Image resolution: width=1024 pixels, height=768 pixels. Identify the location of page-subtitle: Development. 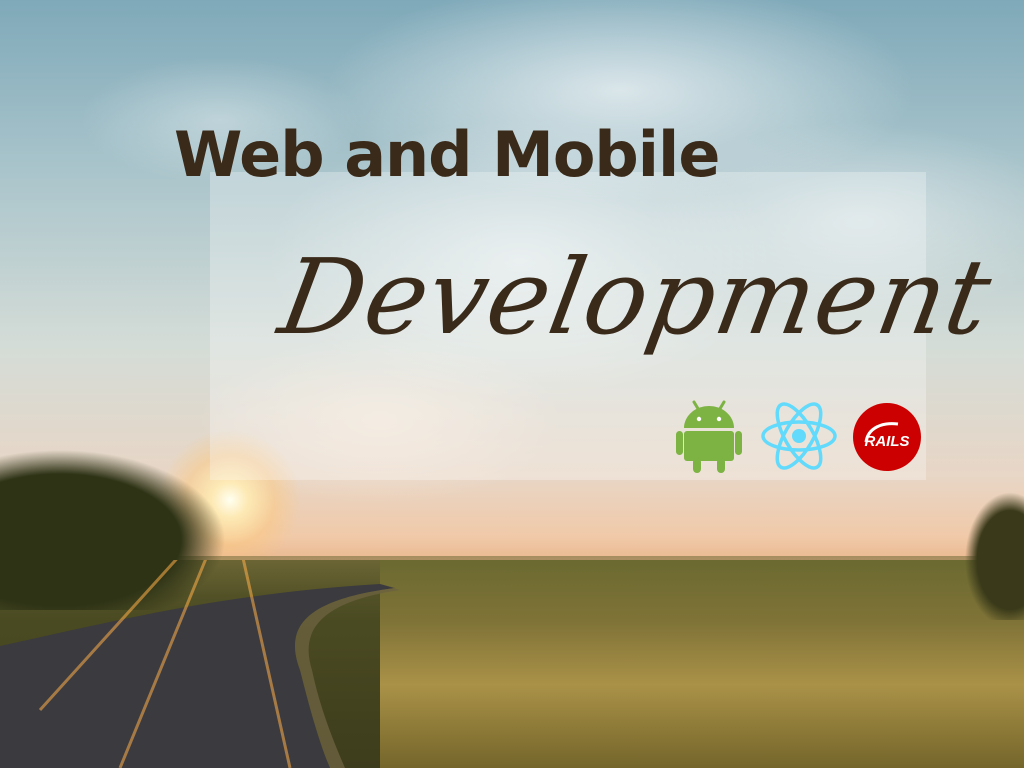
(636, 297).